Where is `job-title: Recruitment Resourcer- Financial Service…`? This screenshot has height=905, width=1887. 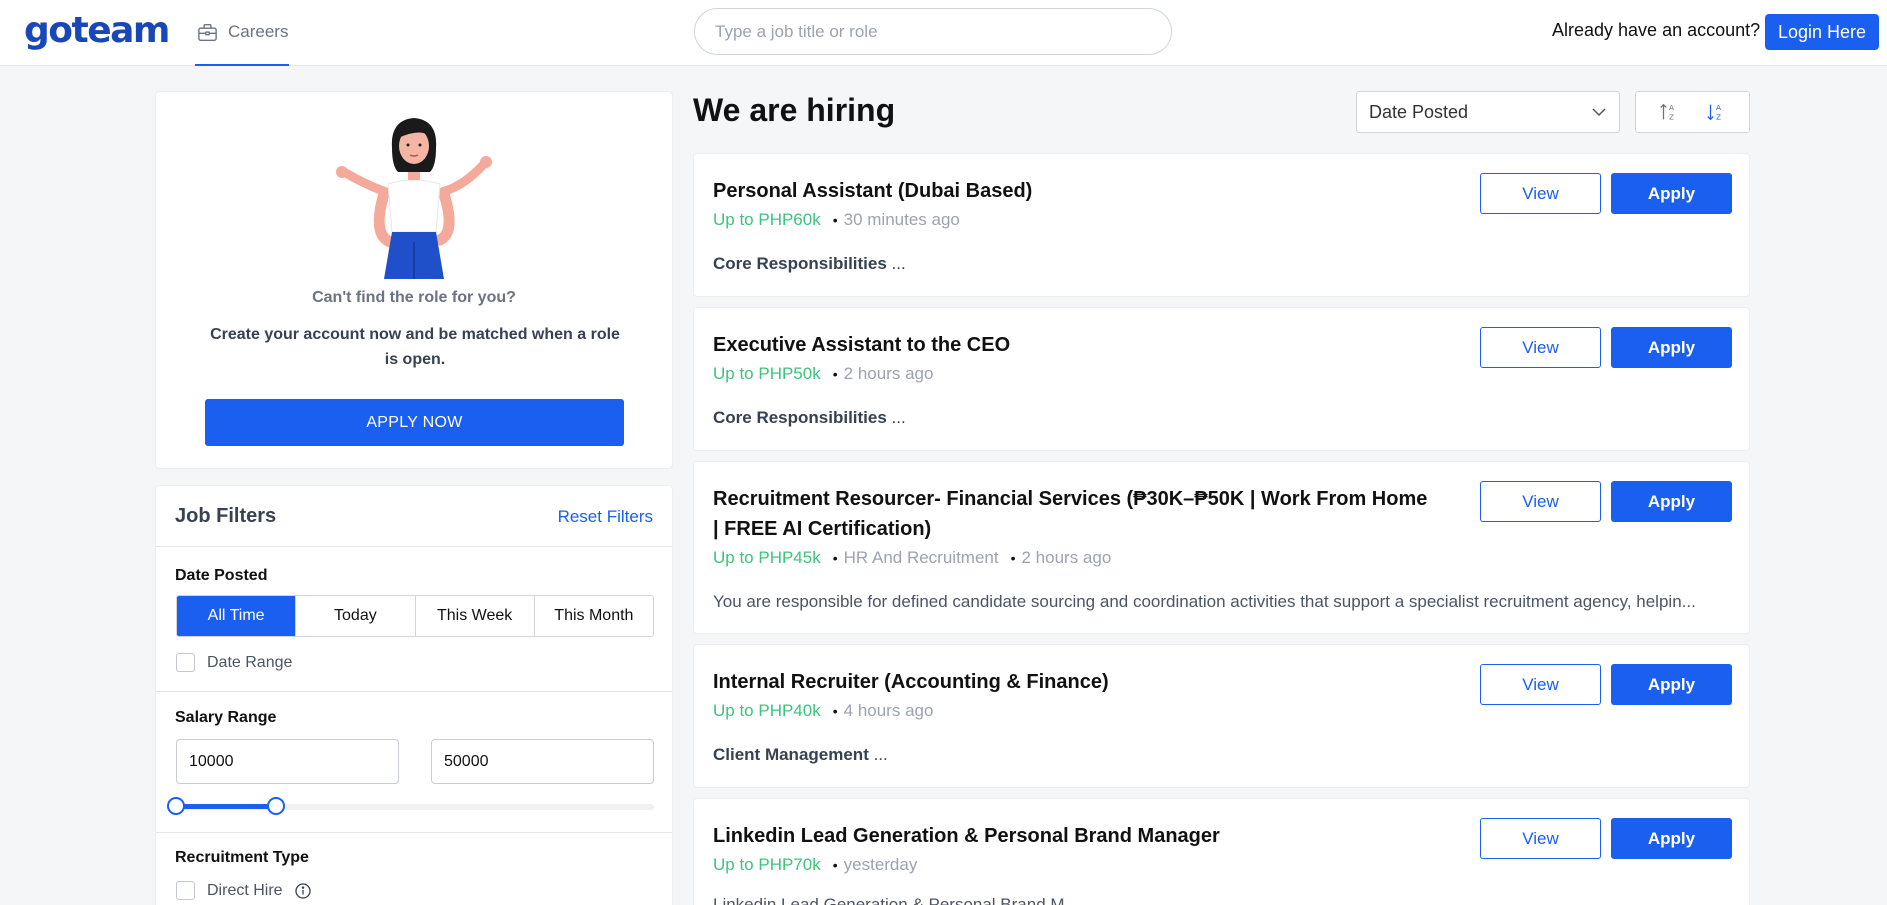 job-title: Recruitment Resourcer- Financial Service… is located at coordinates (1073, 514).